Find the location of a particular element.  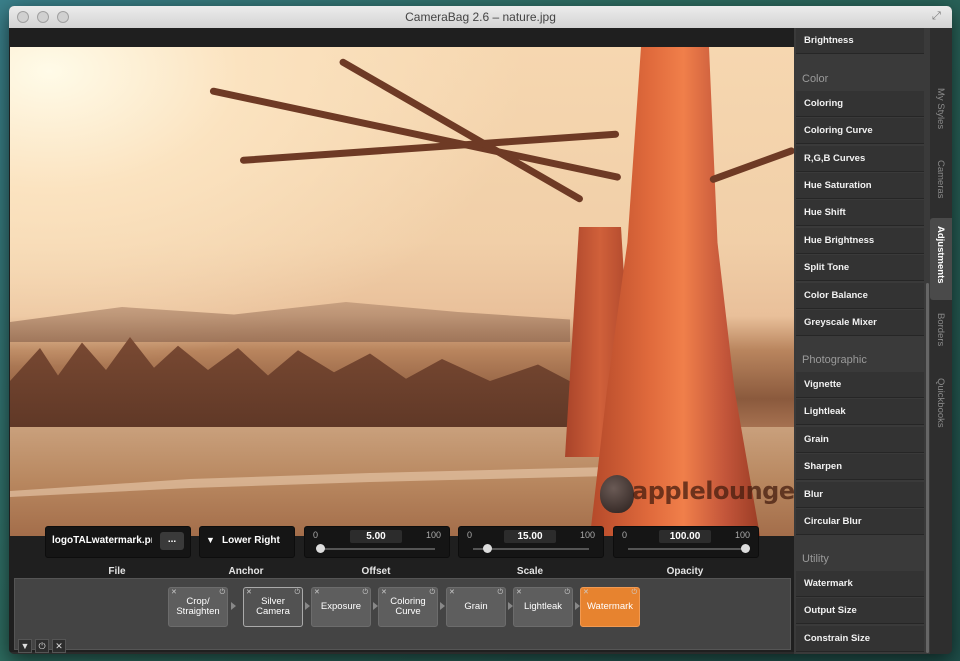

clear-stack-icon: ✕ is located at coordinates (59, 646).